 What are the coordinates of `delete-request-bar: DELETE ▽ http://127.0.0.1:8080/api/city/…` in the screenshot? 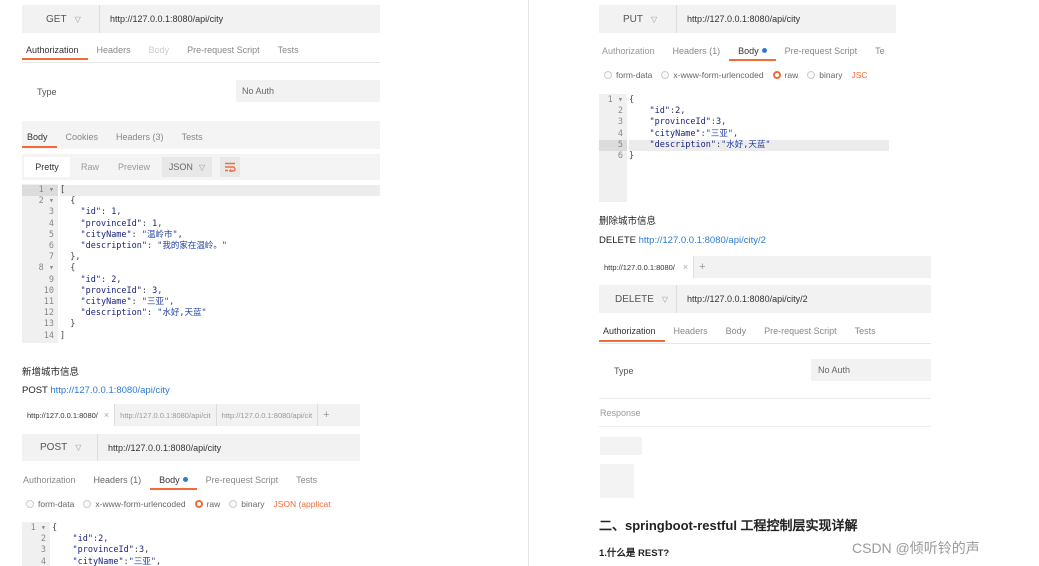 It's located at (765, 299).